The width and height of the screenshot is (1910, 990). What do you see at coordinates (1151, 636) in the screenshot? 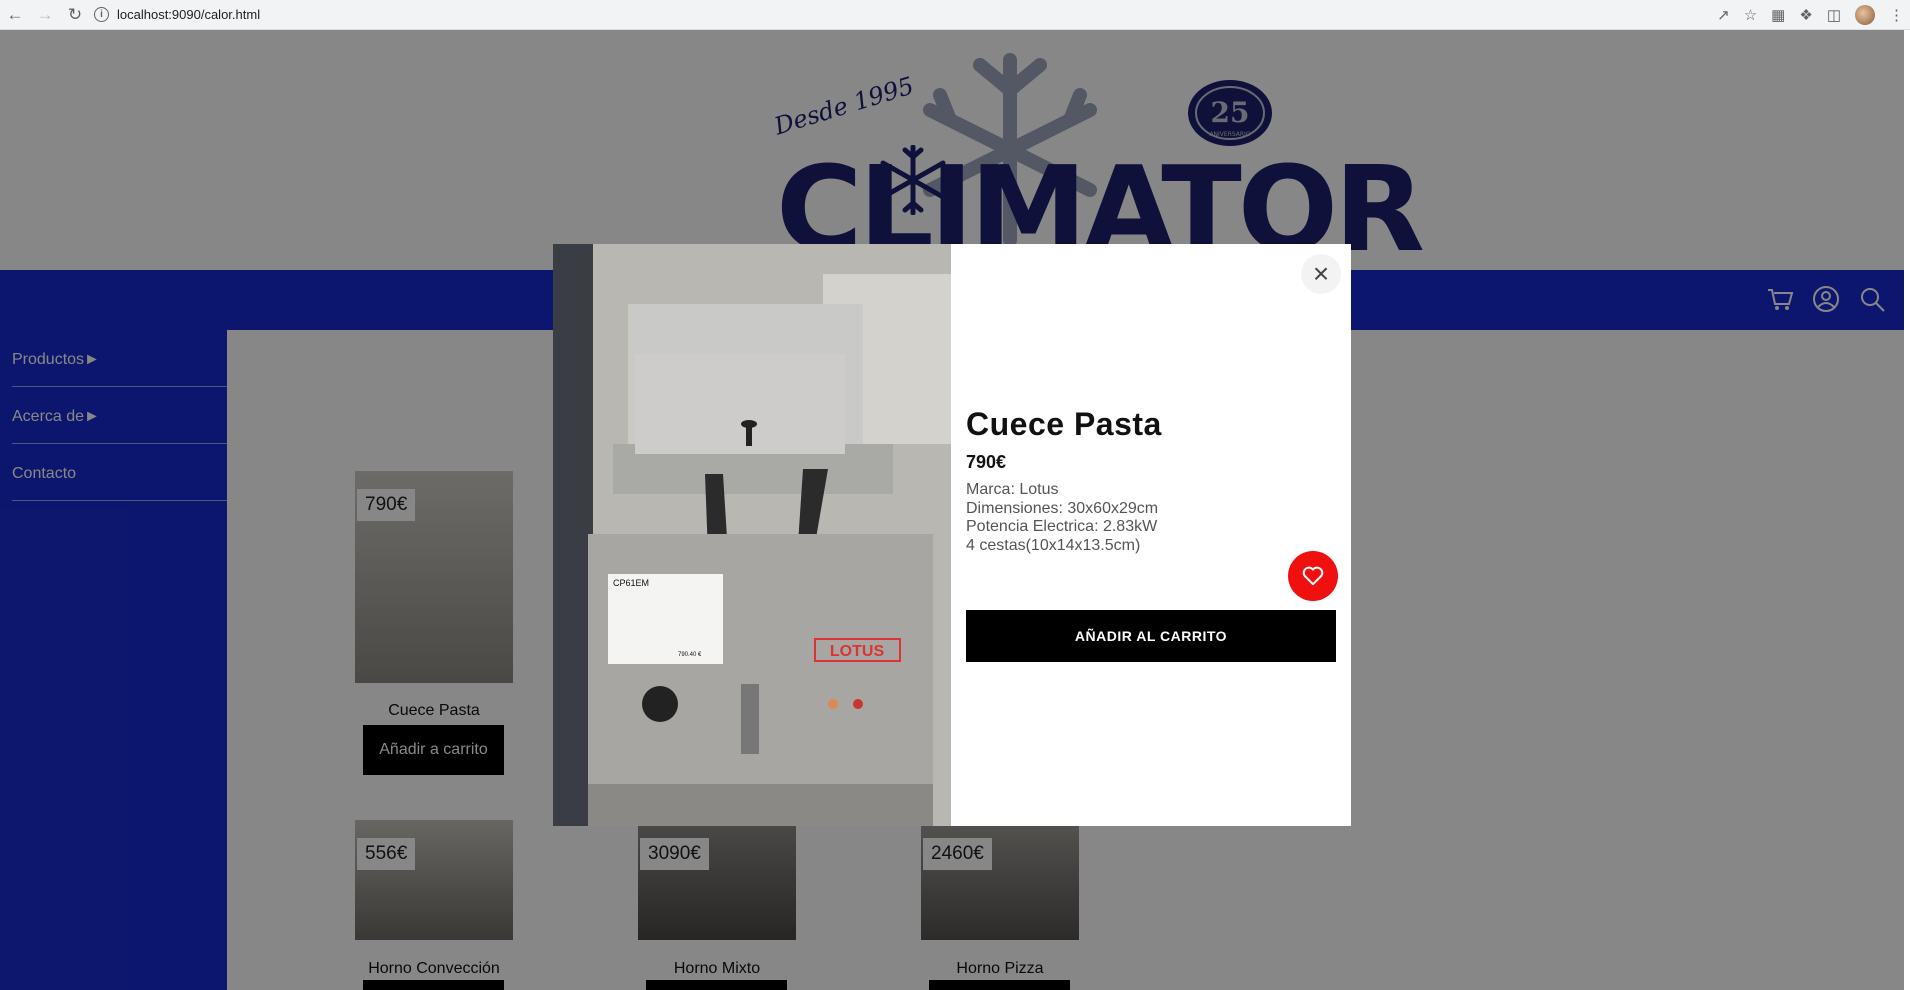
I see `add-to-cart-button: AÑADIR AL CARRITO` at bounding box center [1151, 636].